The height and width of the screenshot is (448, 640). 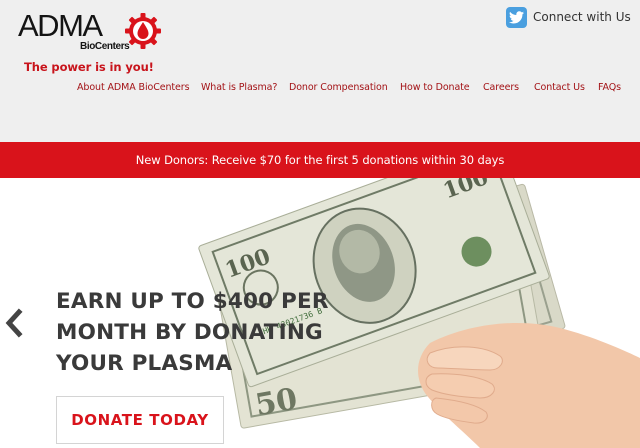 What do you see at coordinates (89, 67) in the screenshot?
I see `brand-tagline: The power is in you!` at bounding box center [89, 67].